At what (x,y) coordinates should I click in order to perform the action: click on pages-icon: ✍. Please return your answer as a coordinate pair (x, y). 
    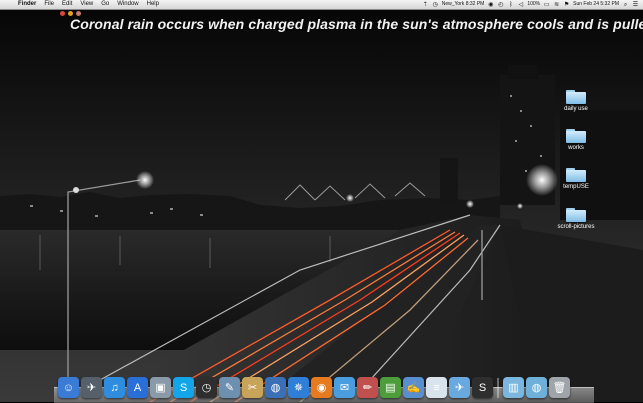
    Looking at the image, I should click on (413, 387).